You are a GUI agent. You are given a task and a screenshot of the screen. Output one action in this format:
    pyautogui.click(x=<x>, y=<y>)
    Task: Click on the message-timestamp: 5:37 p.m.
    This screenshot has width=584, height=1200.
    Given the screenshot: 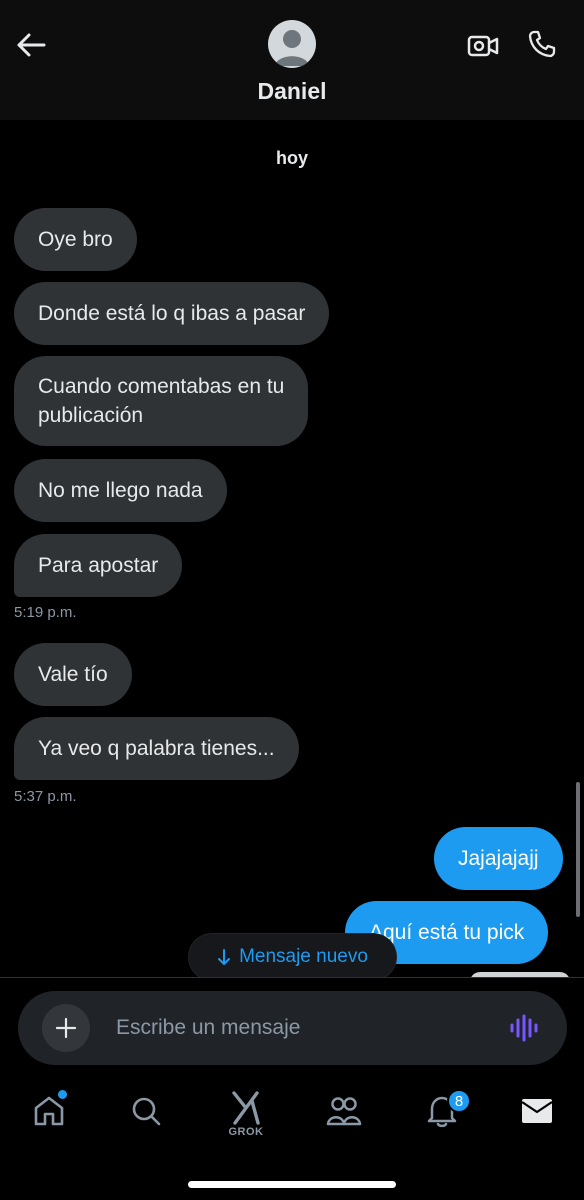 What is the action you would take?
    pyautogui.click(x=45, y=796)
    